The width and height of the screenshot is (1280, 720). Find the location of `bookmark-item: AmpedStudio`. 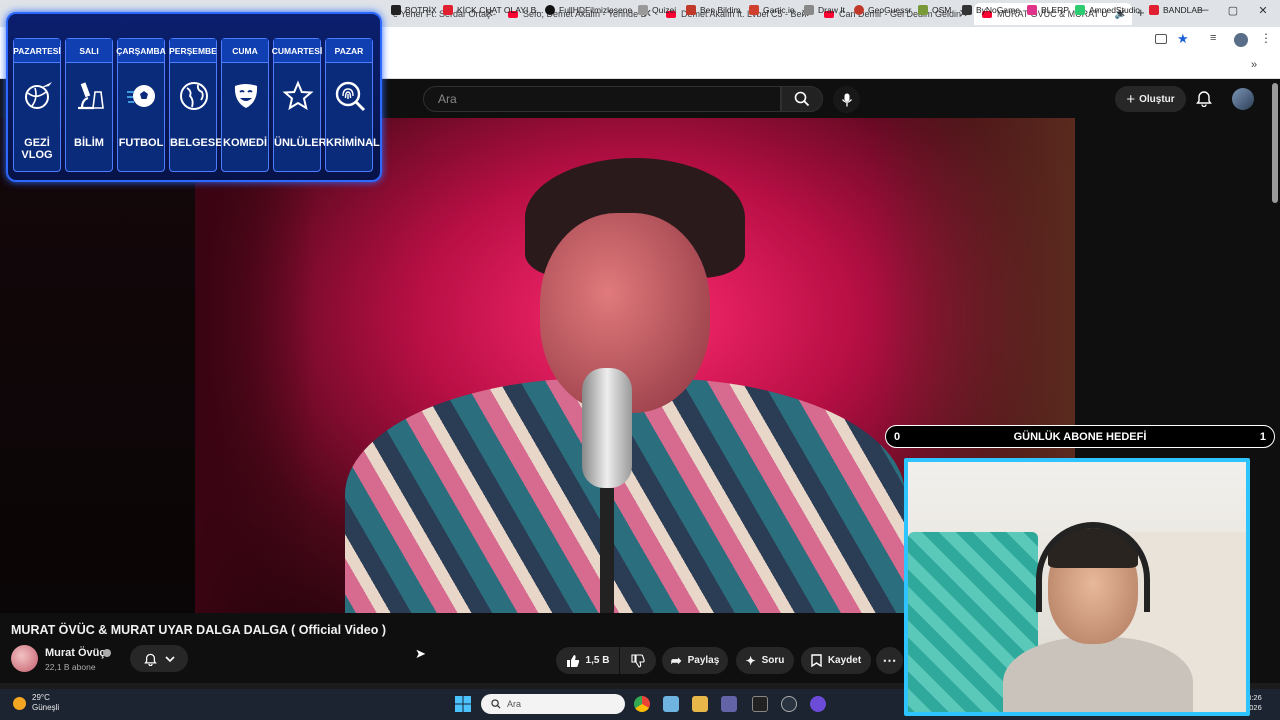

bookmark-item: AmpedStudio is located at coordinates (1107, 10).